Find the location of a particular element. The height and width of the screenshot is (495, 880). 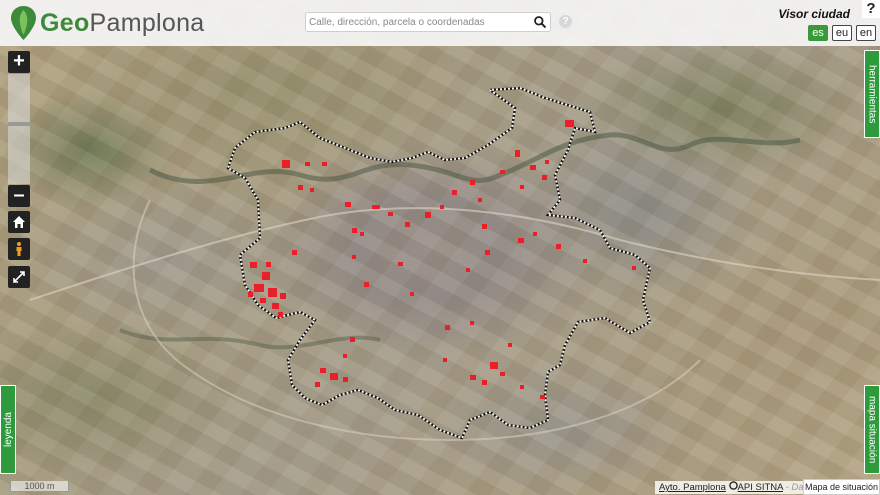

help-button: ? is located at coordinates (871, 9).